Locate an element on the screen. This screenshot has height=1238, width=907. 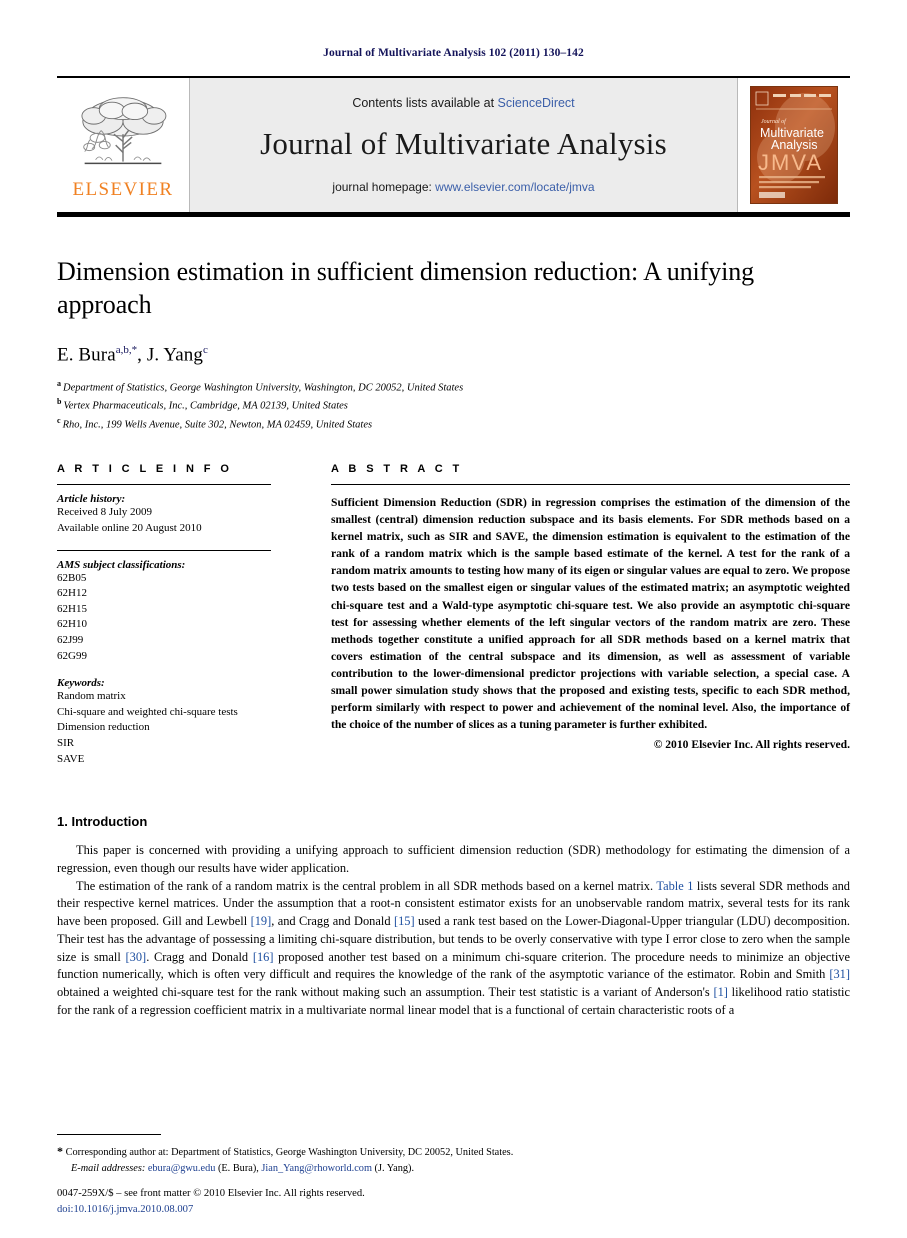
article-info-heading: A R T I C L E I N F O is located at coordinates (145, 469).